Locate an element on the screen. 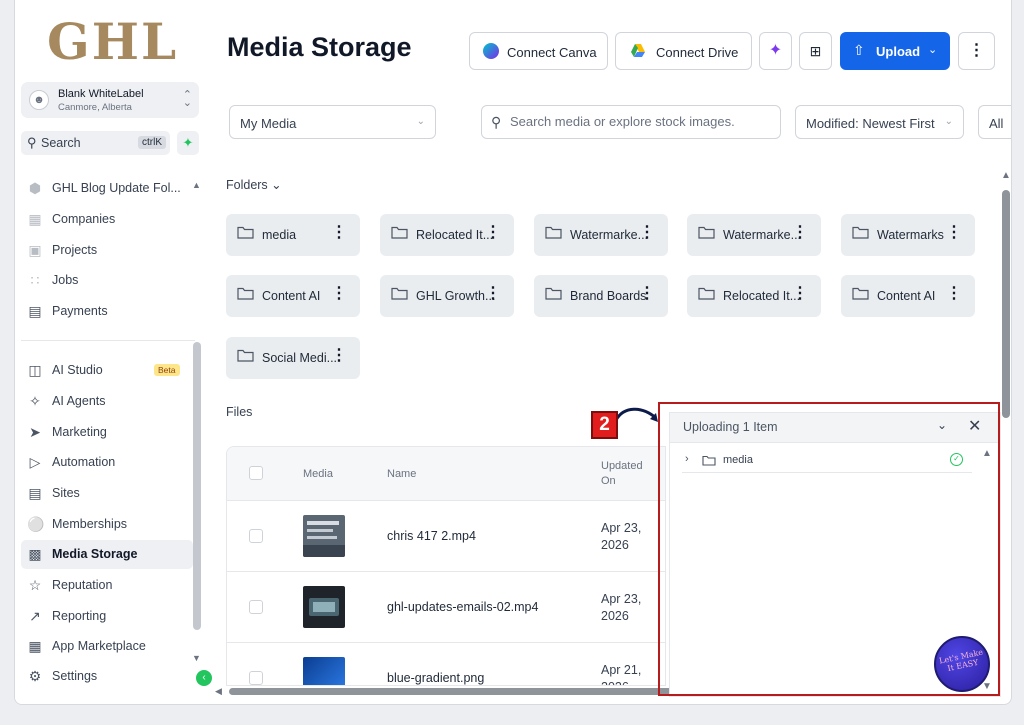 This screenshot has height=725, width=1024. award-icon: ⚪ is located at coordinates (36, 524).